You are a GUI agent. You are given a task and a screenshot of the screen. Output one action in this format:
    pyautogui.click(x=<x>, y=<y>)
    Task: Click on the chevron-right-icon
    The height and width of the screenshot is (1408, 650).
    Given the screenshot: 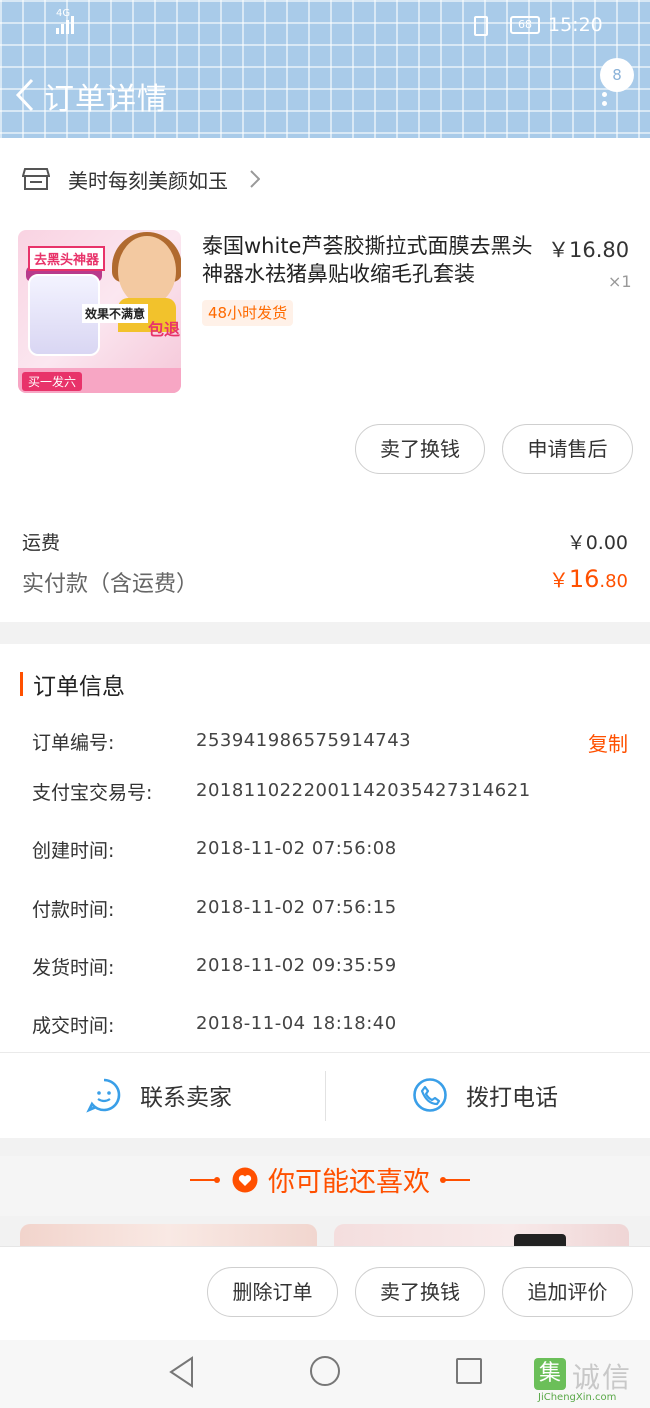 What is the action you would take?
    pyautogui.click(x=255, y=179)
    